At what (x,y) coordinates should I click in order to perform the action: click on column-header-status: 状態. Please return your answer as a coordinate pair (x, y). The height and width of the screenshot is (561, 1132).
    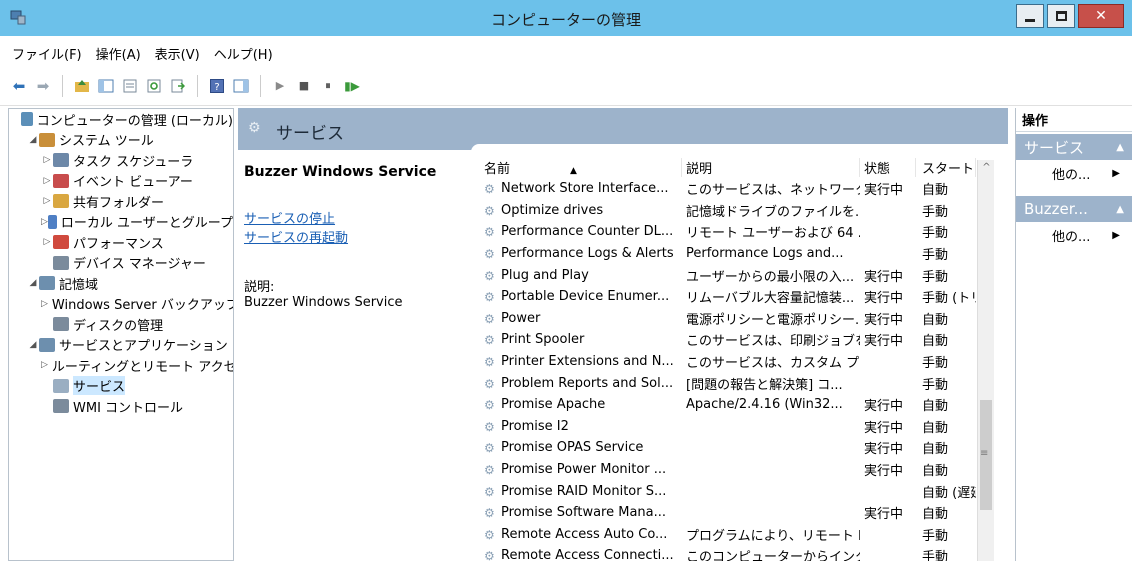
    Looking at the image, I should click on (888, 167).